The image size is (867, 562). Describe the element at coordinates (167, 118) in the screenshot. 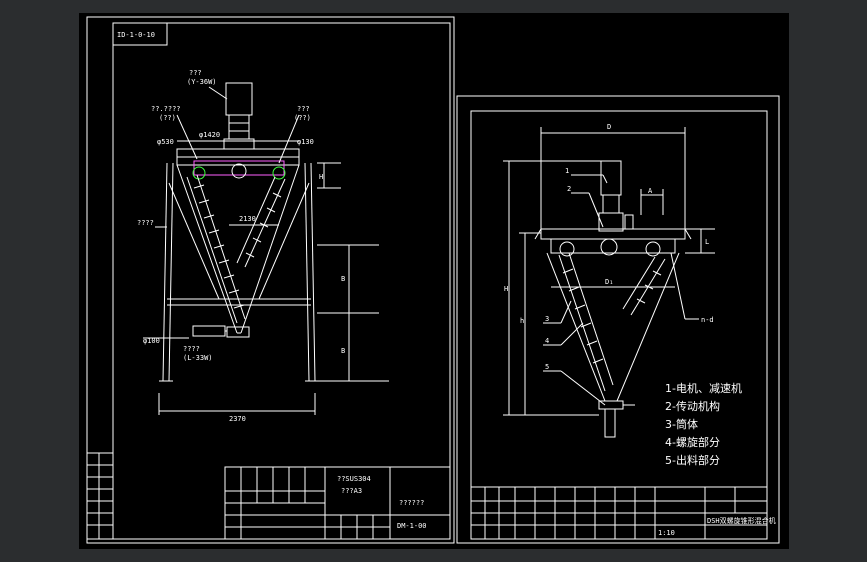

I see `drive-left-callout-sub: (??)` at that location.